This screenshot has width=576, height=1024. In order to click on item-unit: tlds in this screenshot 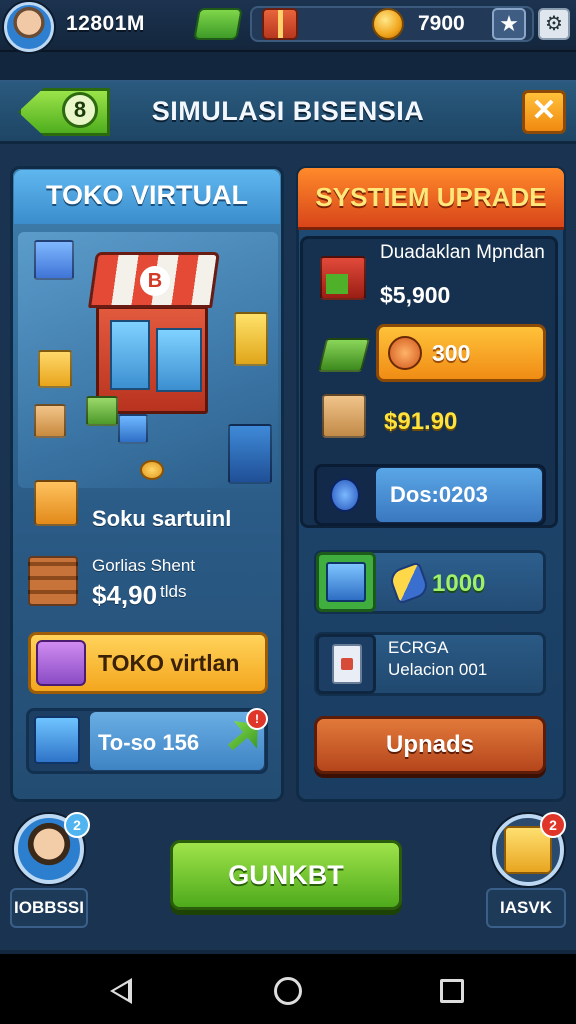, I will do `click(173, 591)`.